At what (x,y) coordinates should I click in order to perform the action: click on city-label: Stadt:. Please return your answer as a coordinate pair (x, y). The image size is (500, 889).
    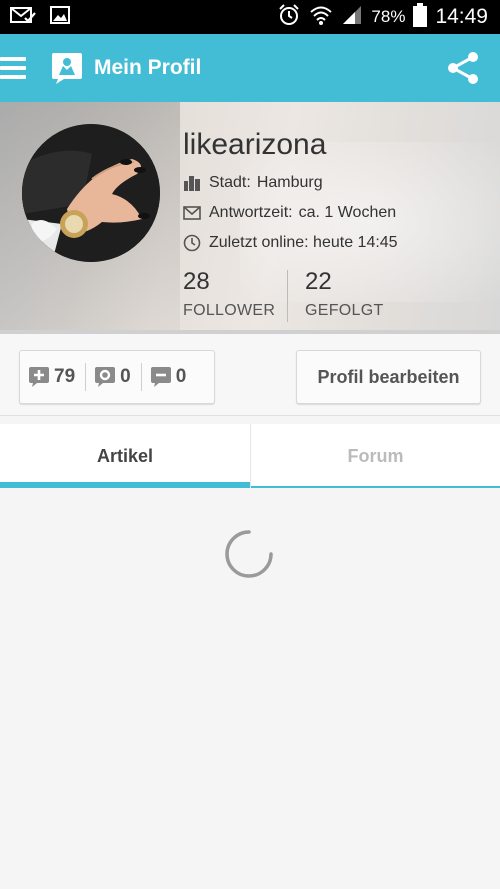
    Looking at the image, I should click on (230, 182).